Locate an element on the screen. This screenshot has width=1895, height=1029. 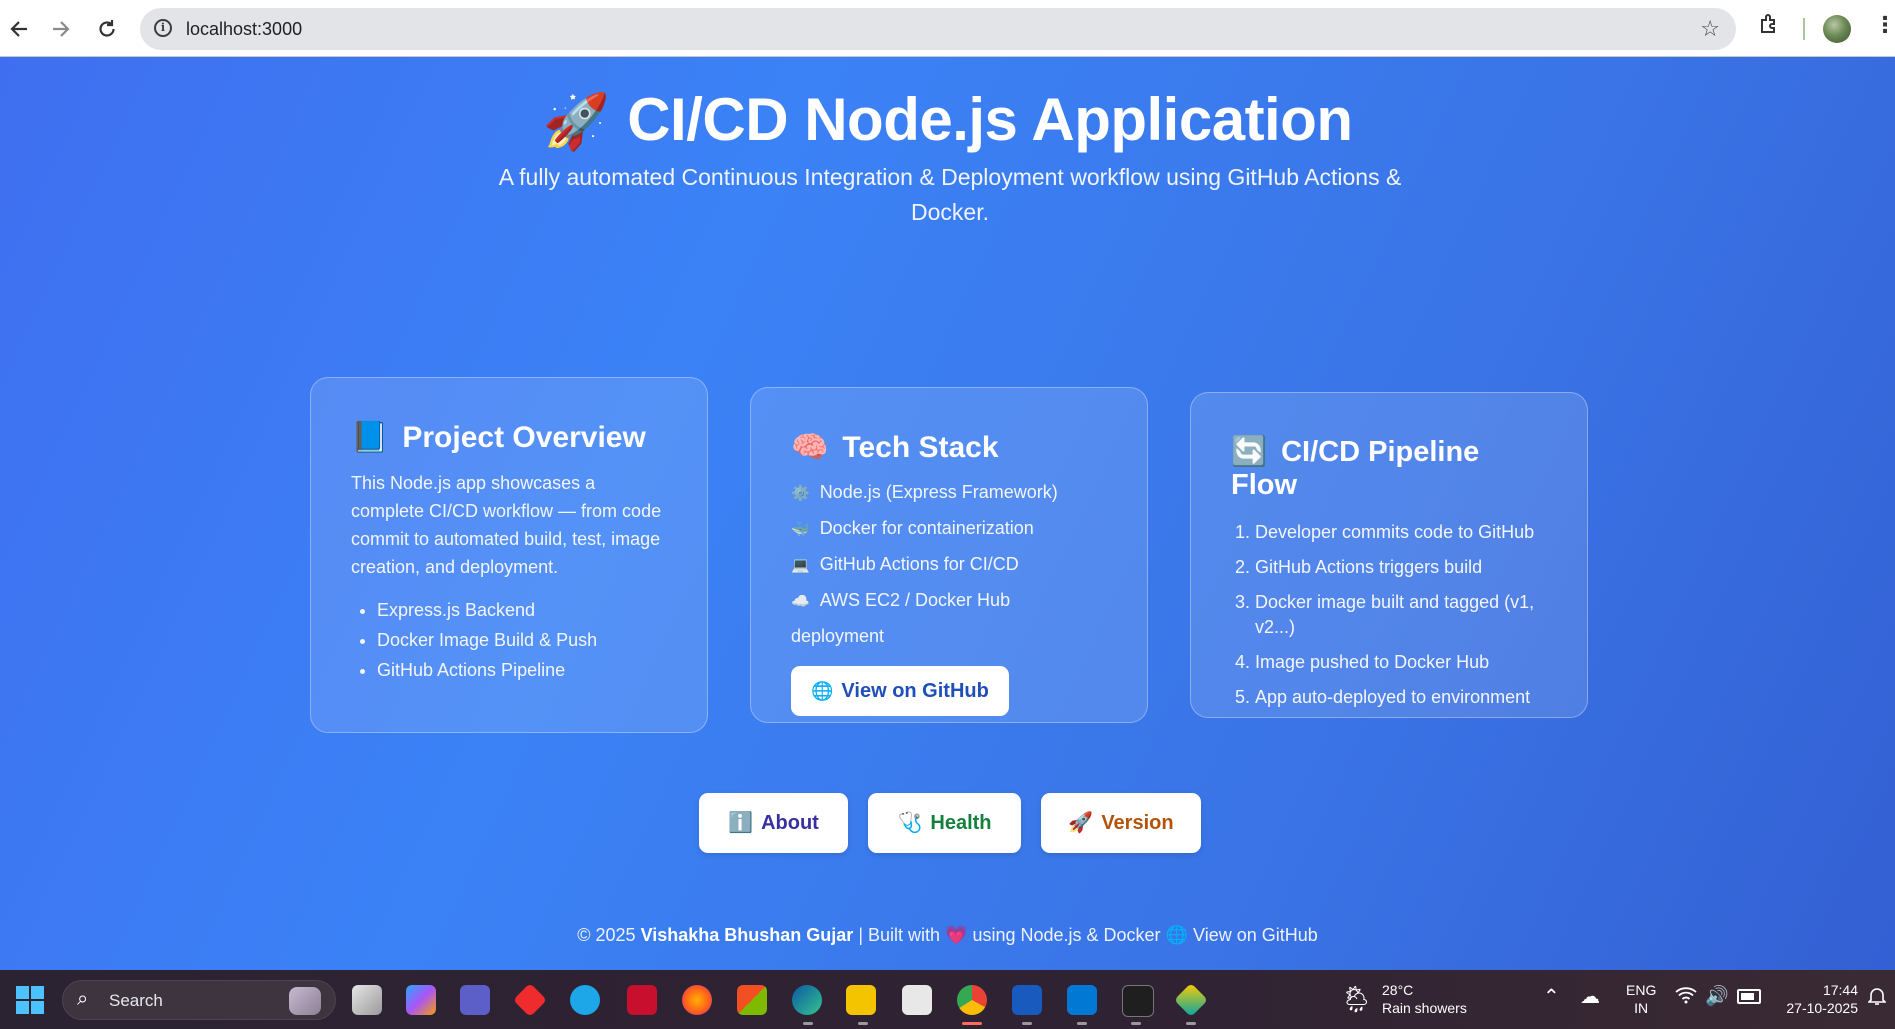
page-title: 🚀 CI/CD Node.js Application is located at coordinates (947, 119).